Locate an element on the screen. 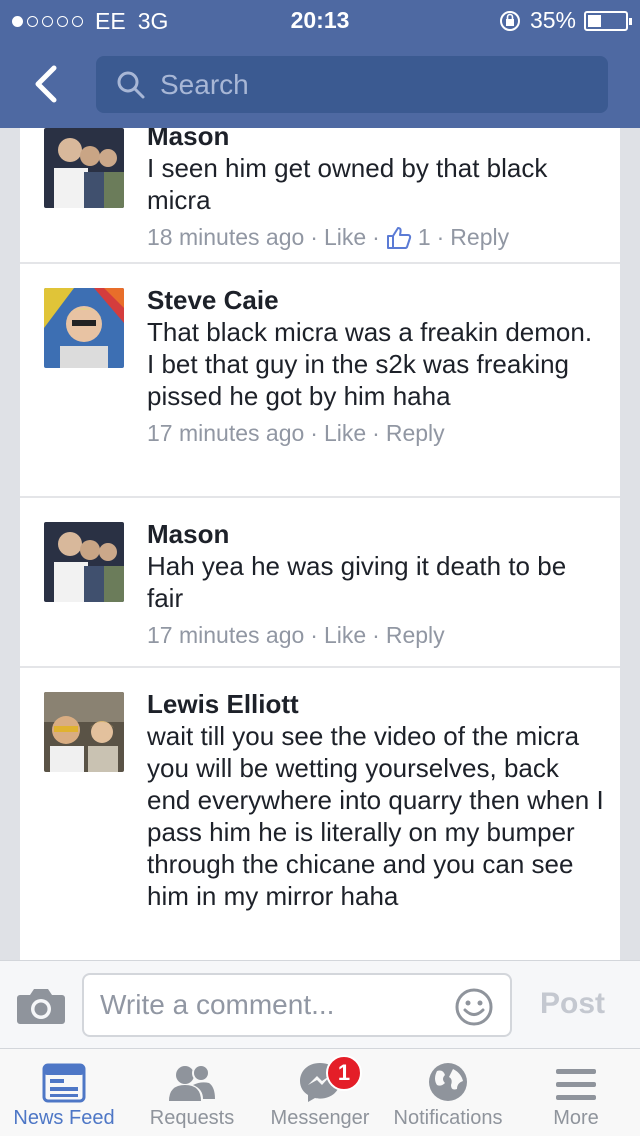 This screenshot has width=640, height=1136. like-count: 1 is located at coordinates (408, 237).